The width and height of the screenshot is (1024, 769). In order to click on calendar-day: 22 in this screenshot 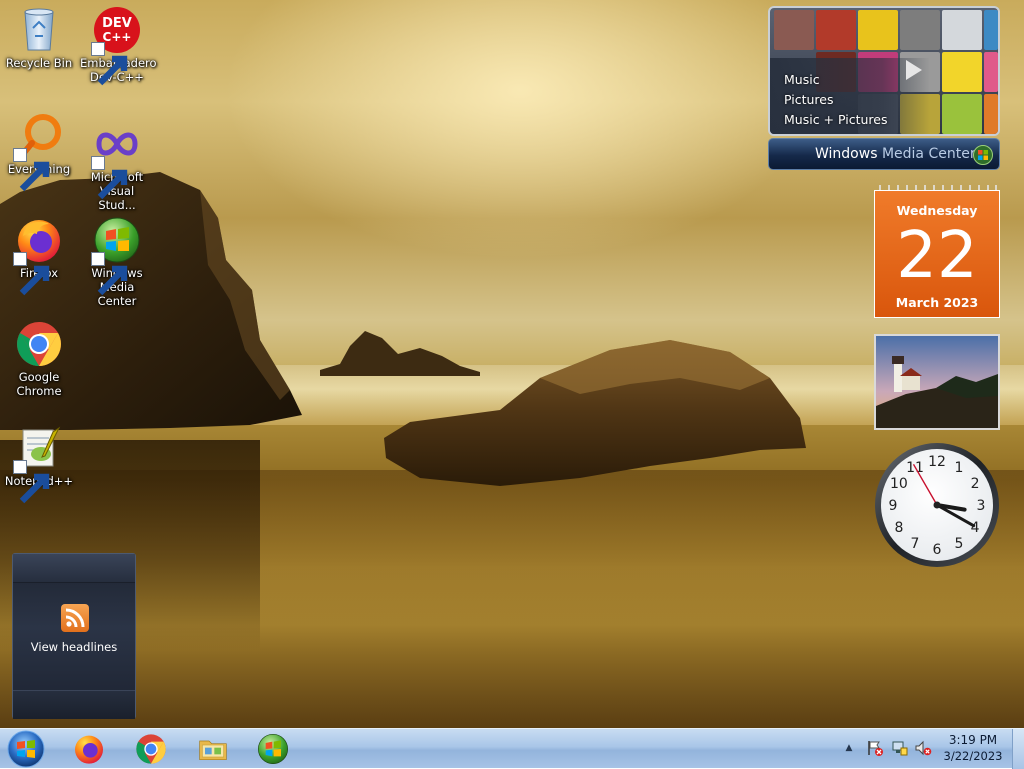, I will do `click(937, 256)`.